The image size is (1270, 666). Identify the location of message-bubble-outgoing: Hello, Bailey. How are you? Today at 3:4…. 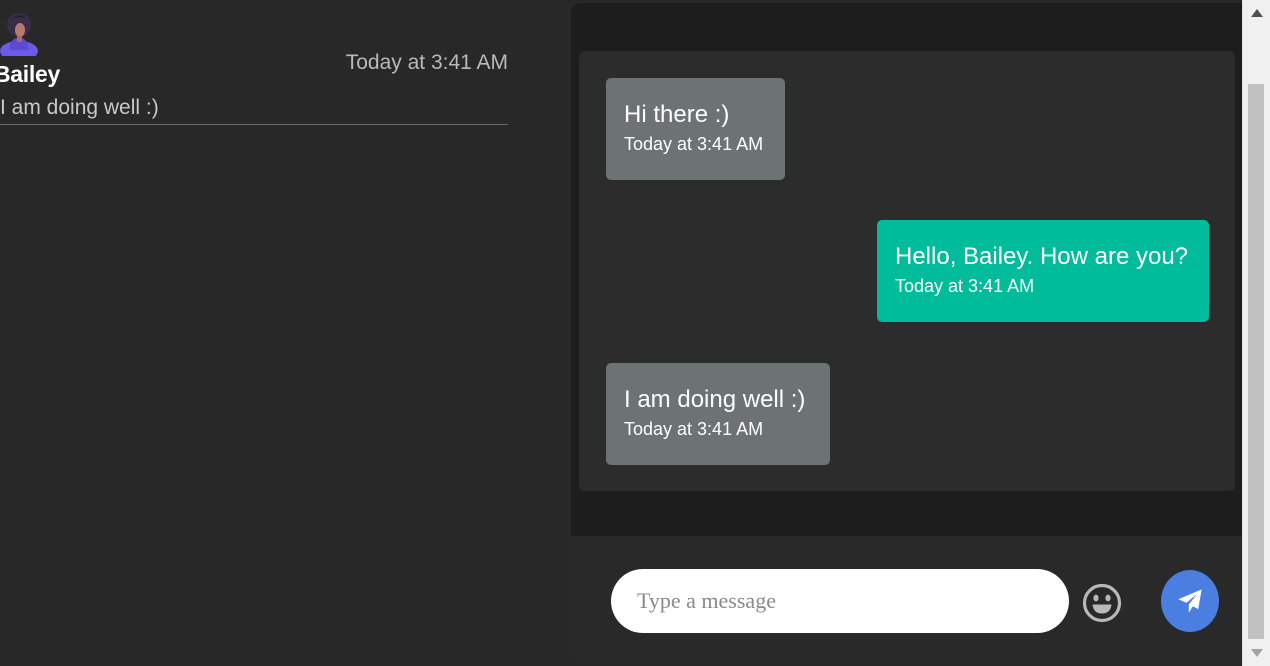
(1043, 271).